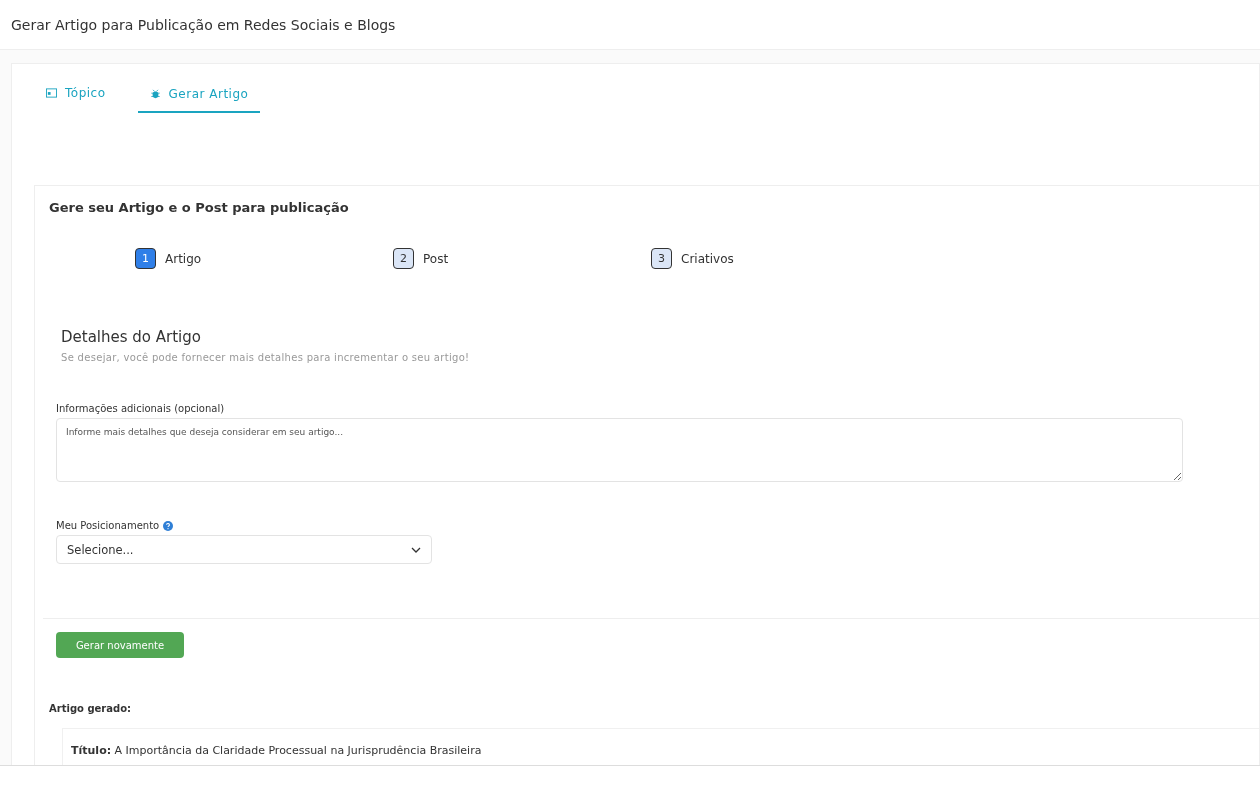  What do you see at coordinates (183, 258) in the screenshot?
I see `step-label: Artigo` at bounding box center [183, 258].